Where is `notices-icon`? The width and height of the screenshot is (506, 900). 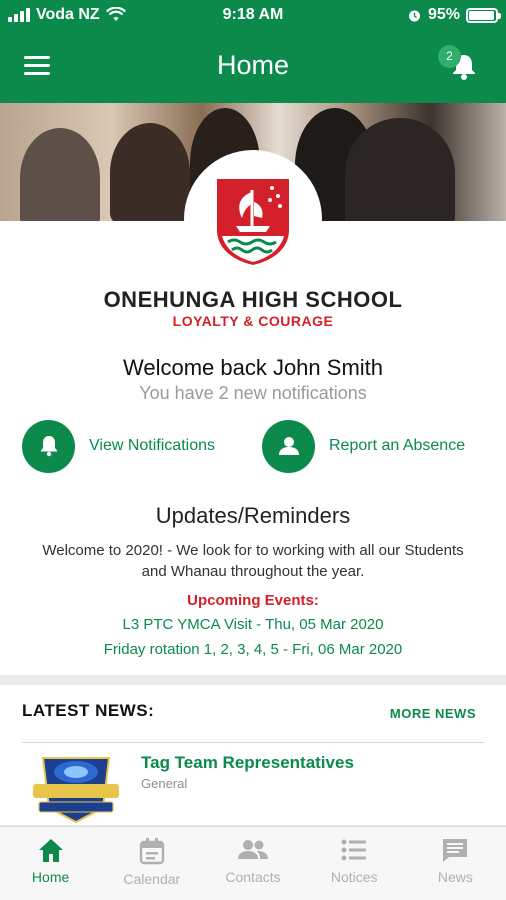 notices-icon is located at coordinates (354, 850).